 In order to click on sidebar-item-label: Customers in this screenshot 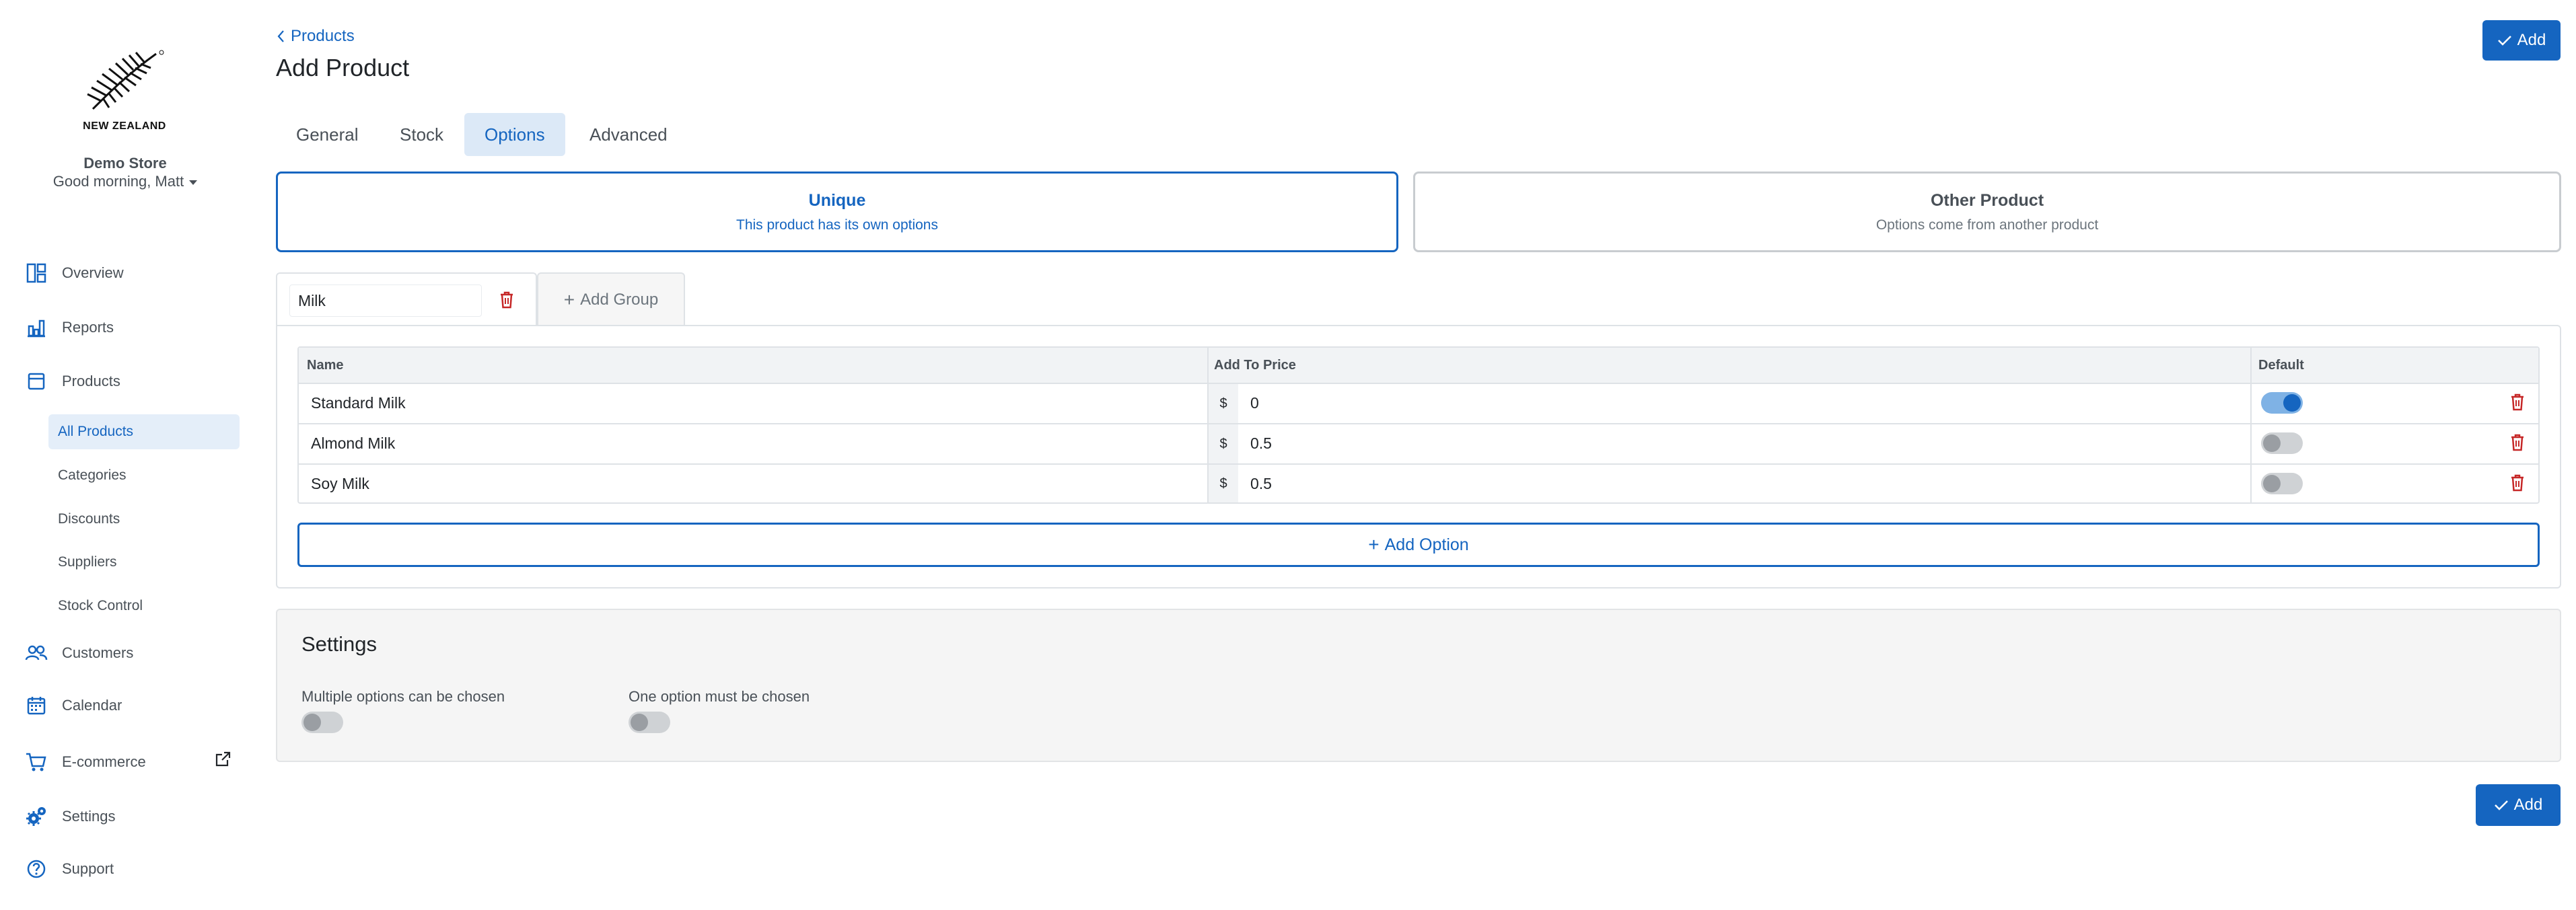, I will do `click(98, 652)`.